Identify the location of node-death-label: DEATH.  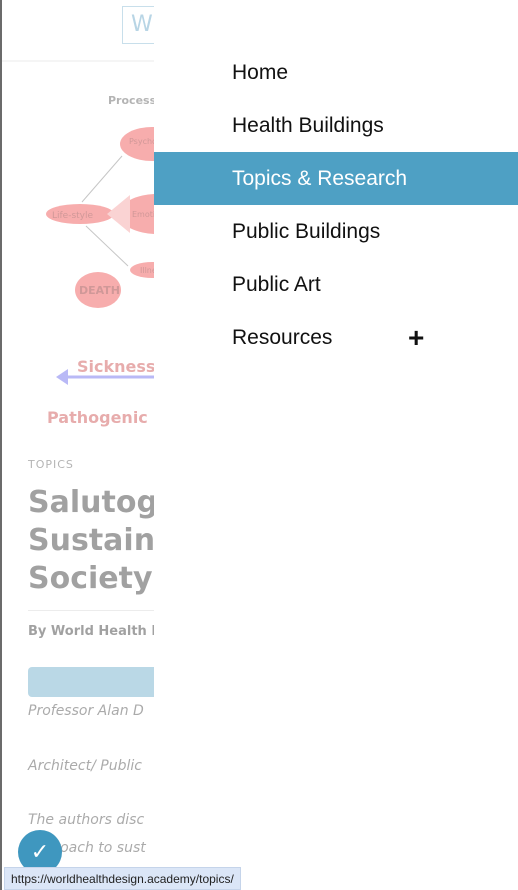
(99, 290).